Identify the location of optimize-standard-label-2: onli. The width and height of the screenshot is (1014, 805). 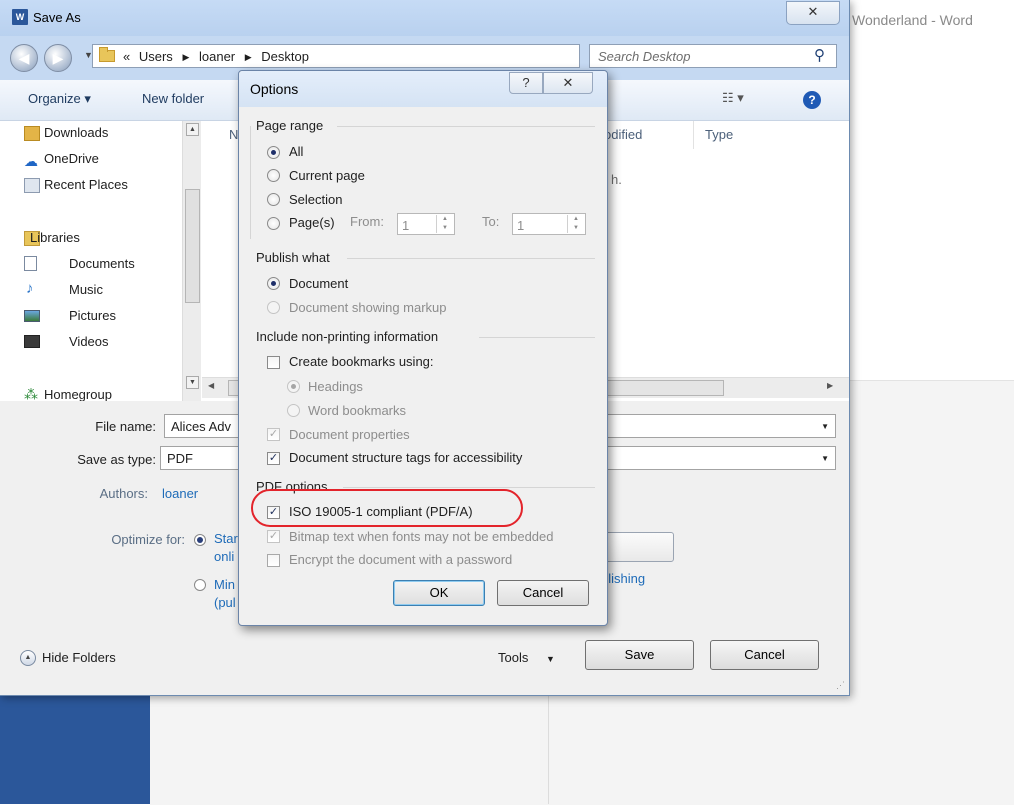
(224, 556).